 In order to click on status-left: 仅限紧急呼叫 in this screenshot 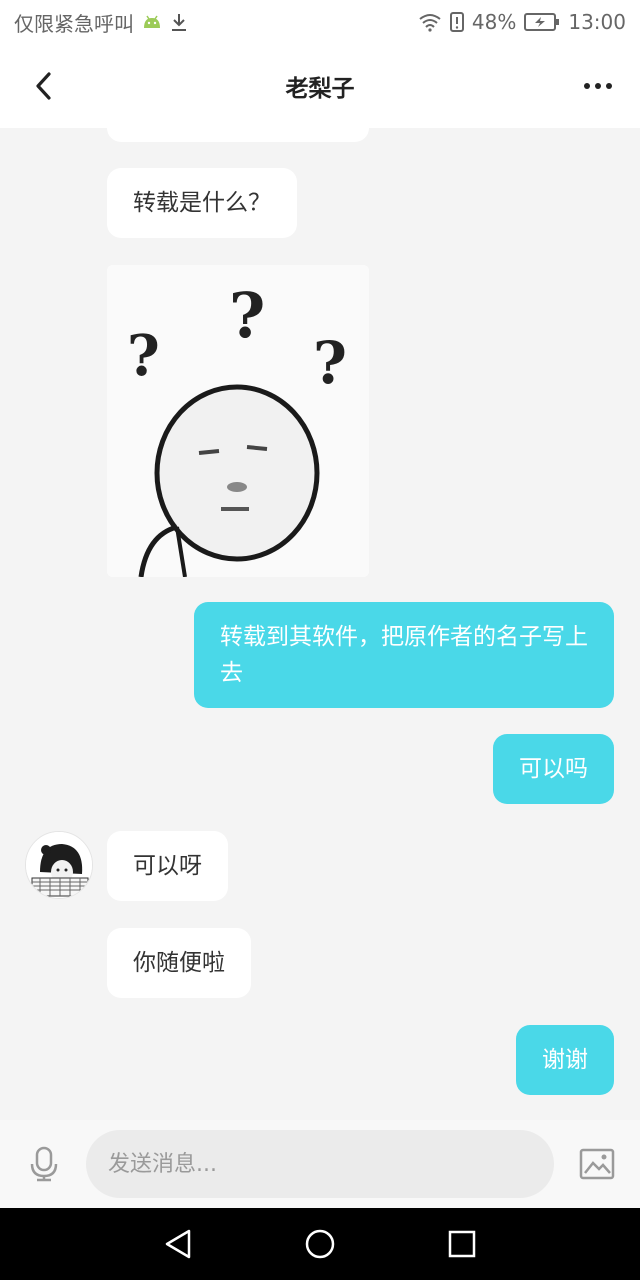, I will do `click(101, 22)`.